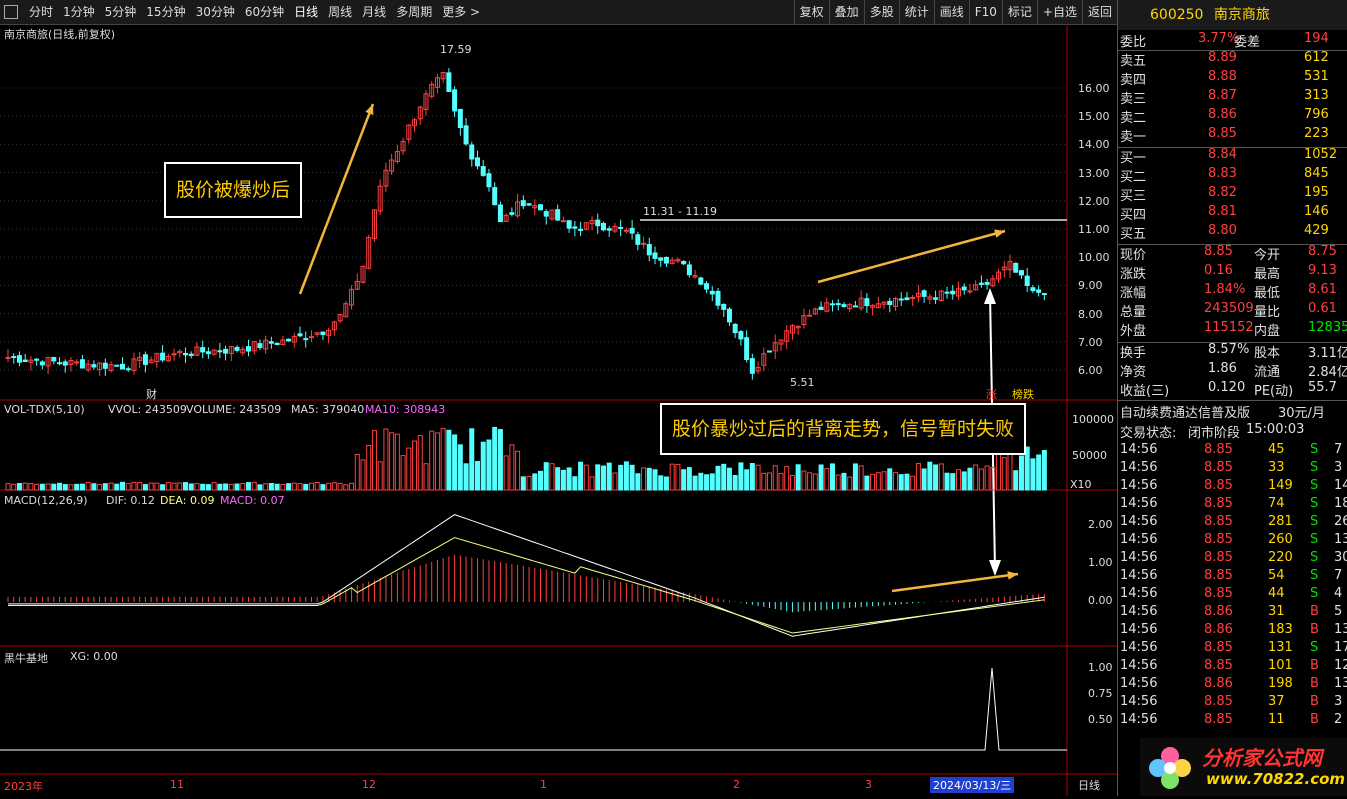 The image size is (1347, 799). Describe the element at coordinates (79, 12) in the screenshot. I see `period-1: 1分钟` at that location.